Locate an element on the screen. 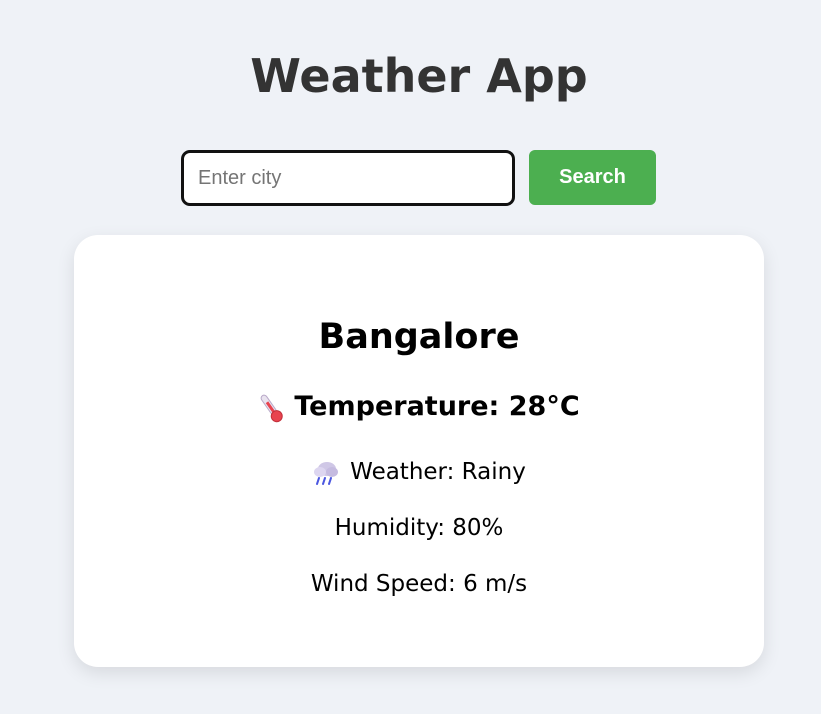  search-button: Search is located at coordinates (592, 177).